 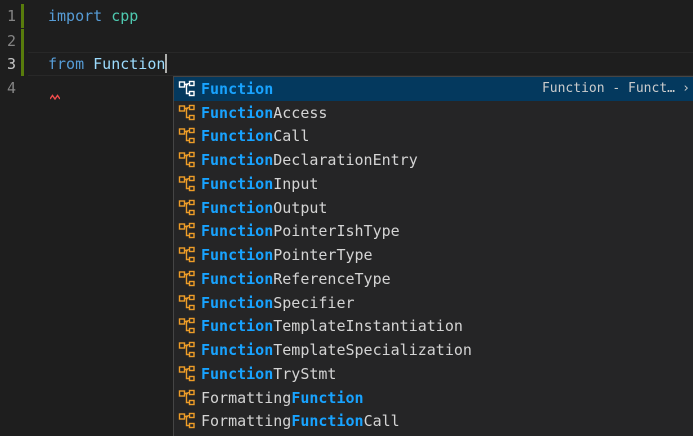 I want to click on identifier-text: Function, so click(x=129, y=64).